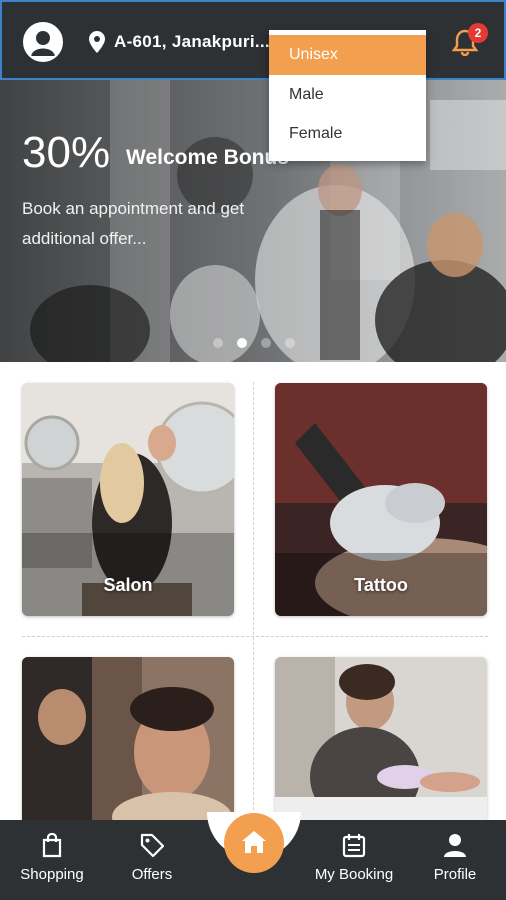 Image resolution: width=506 pixels, height=900 pixels. What do you see at coordinates (354, 846) in the screenshot?
I see `calendar-icon` at bounding box center [354, 846].